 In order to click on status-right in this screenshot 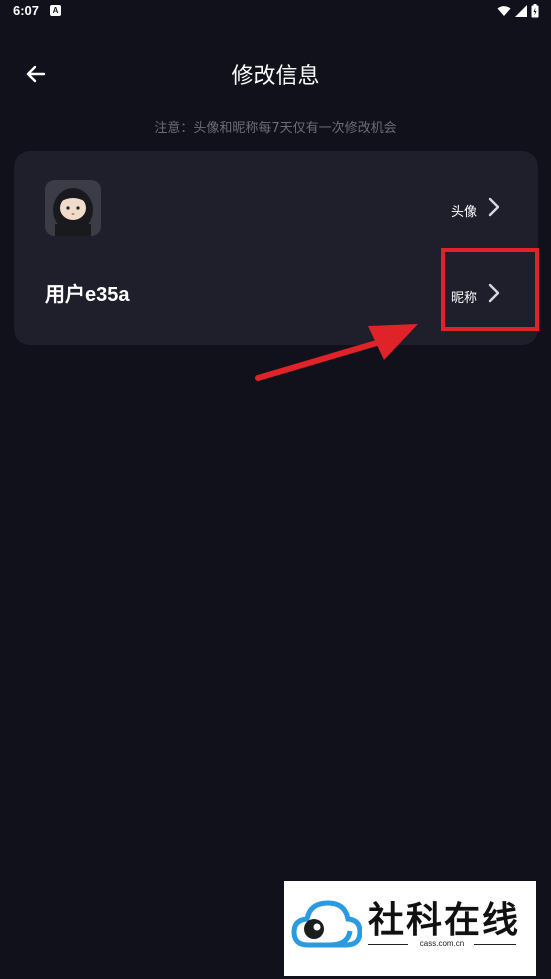, I will do `click(518, 11)`.